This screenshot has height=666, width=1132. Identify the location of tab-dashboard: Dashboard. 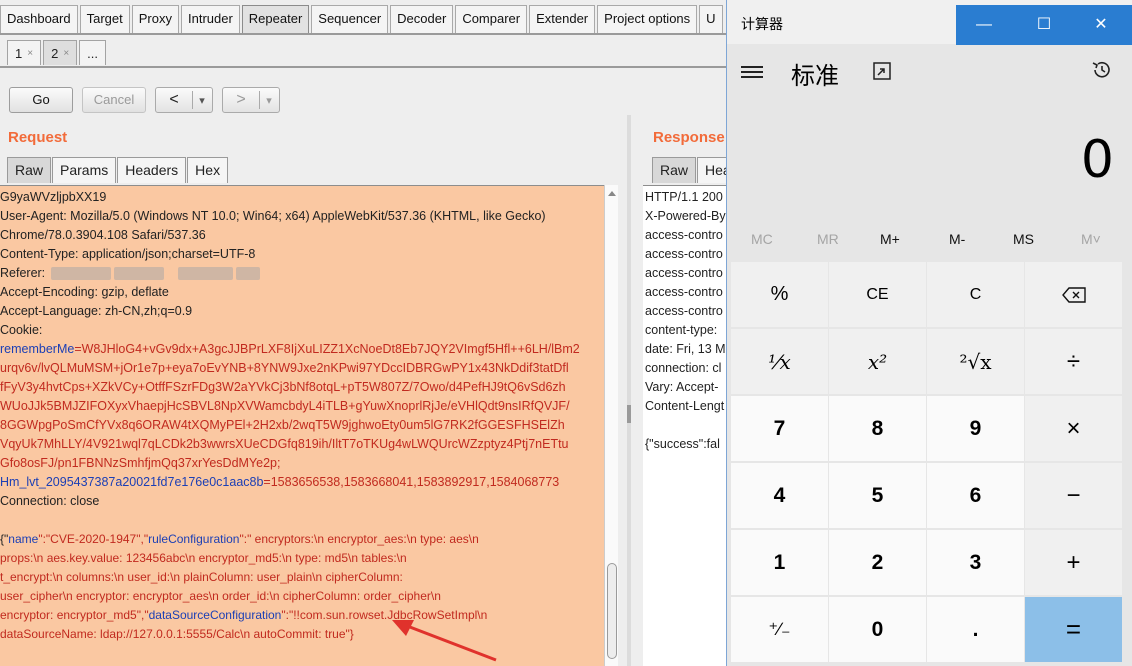
(39, 19).